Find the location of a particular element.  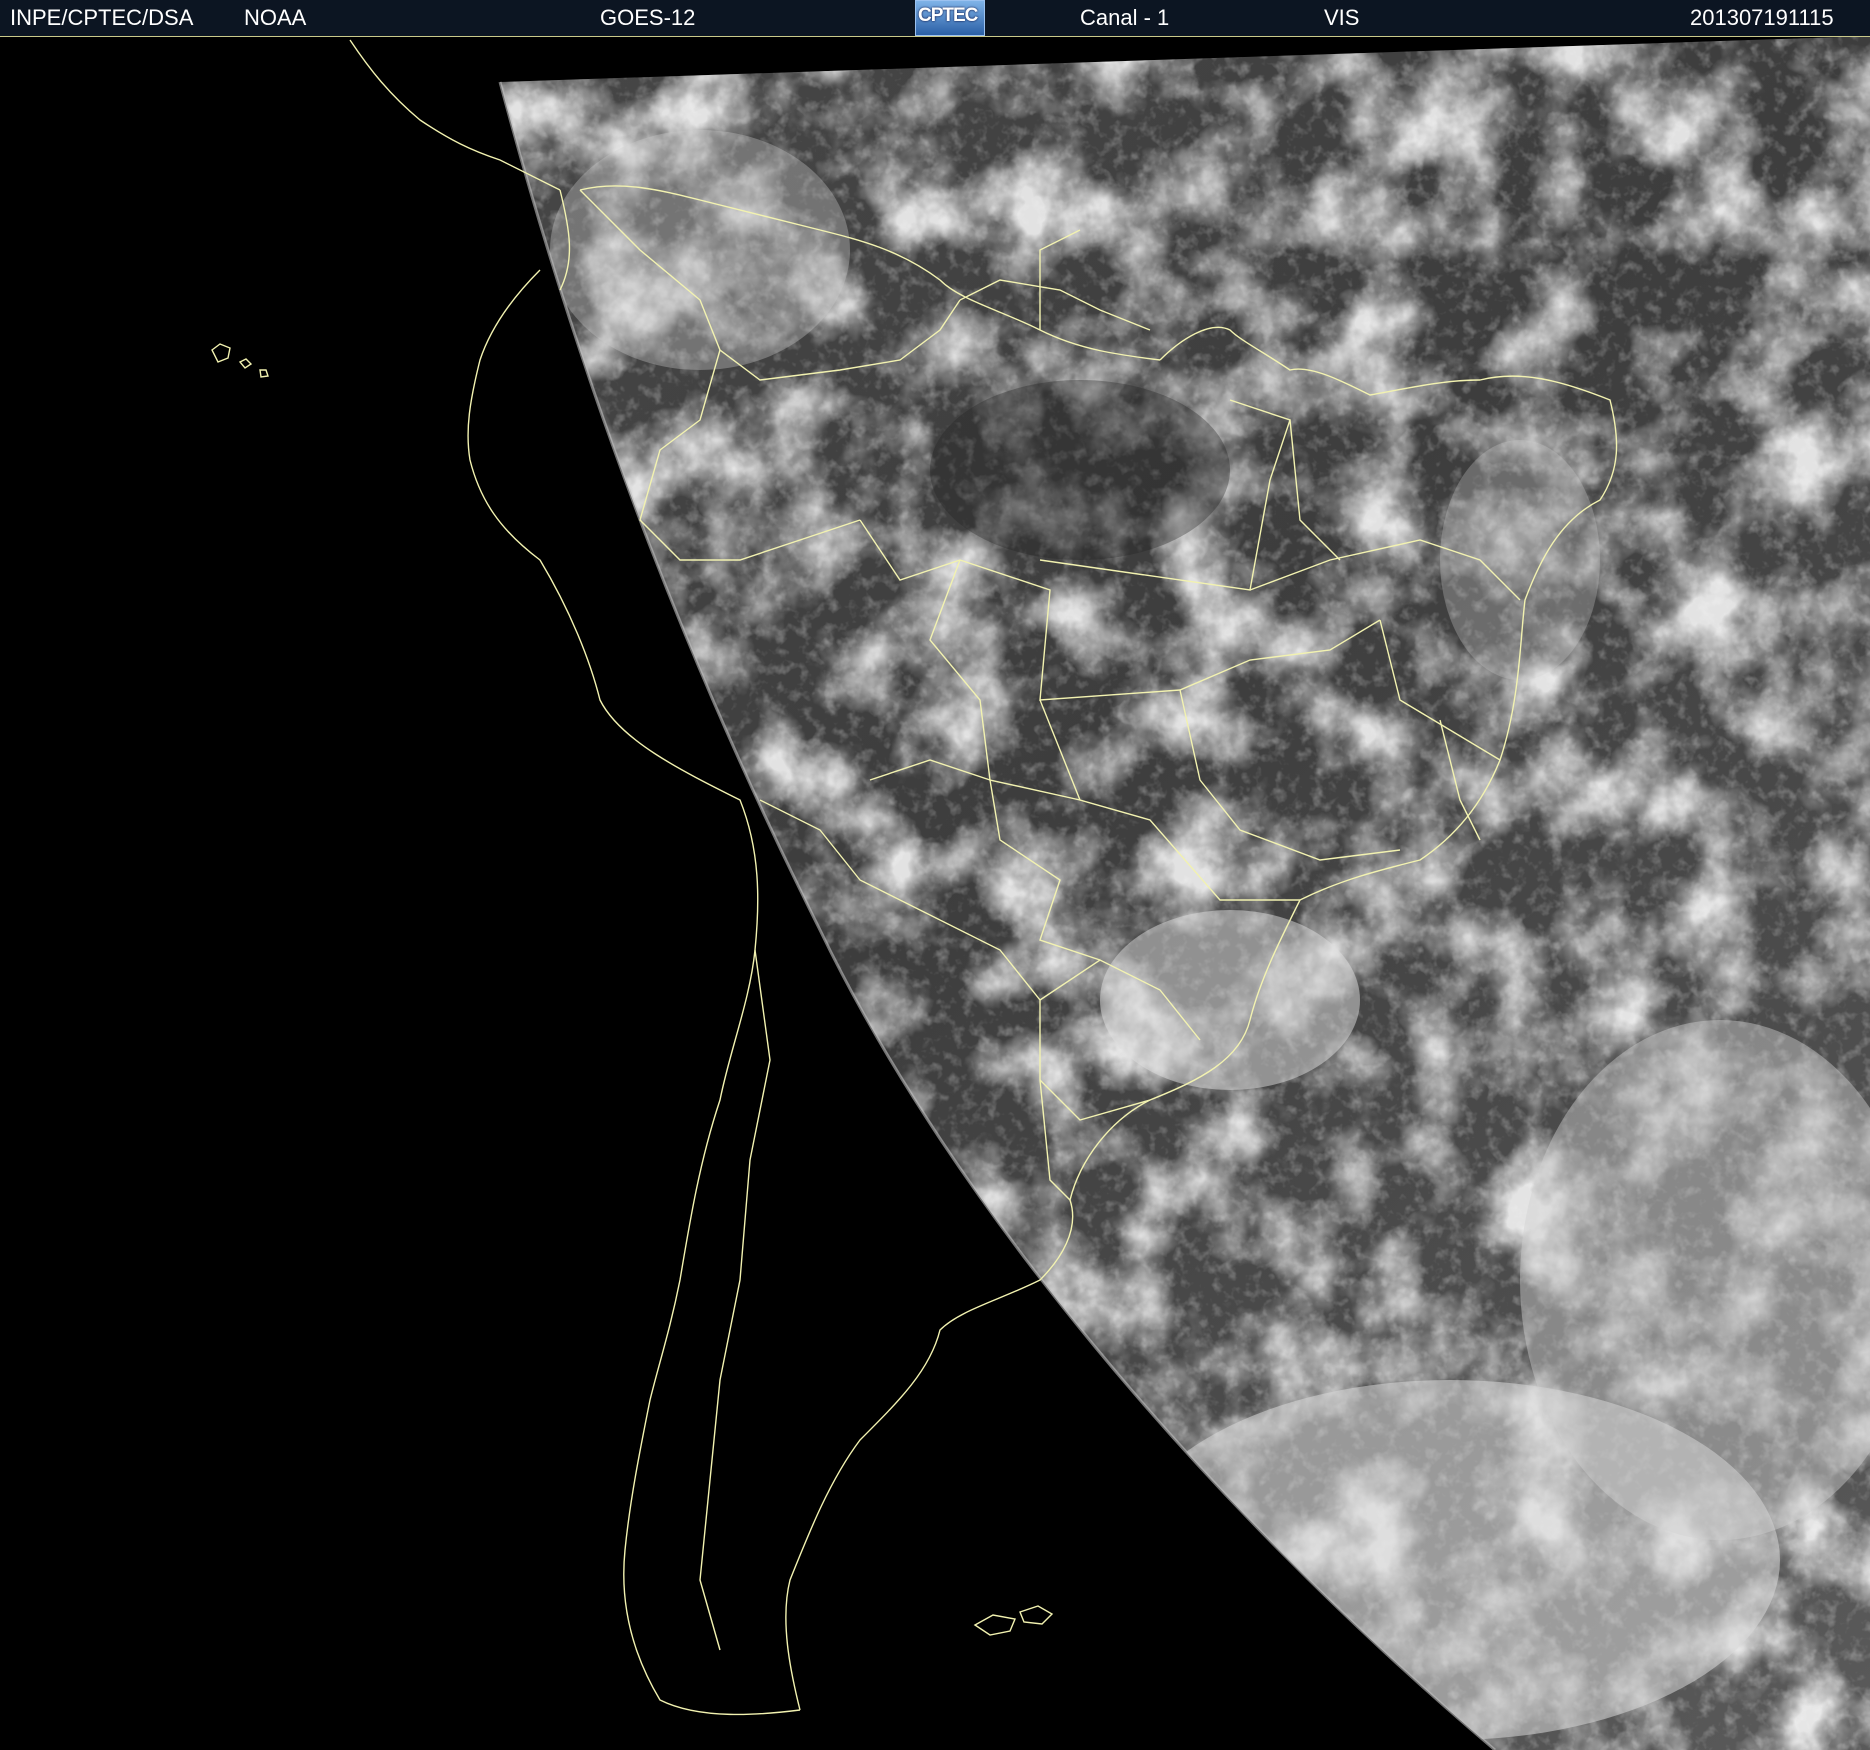

agency-label: NOAA is located at coordinates (275, 17).